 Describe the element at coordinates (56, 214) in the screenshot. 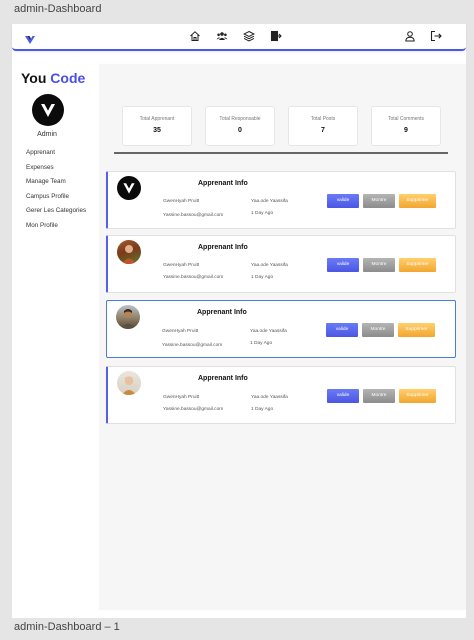

I see `sidebar-item-gerer-categories: Gerer Les Categories` at that location.